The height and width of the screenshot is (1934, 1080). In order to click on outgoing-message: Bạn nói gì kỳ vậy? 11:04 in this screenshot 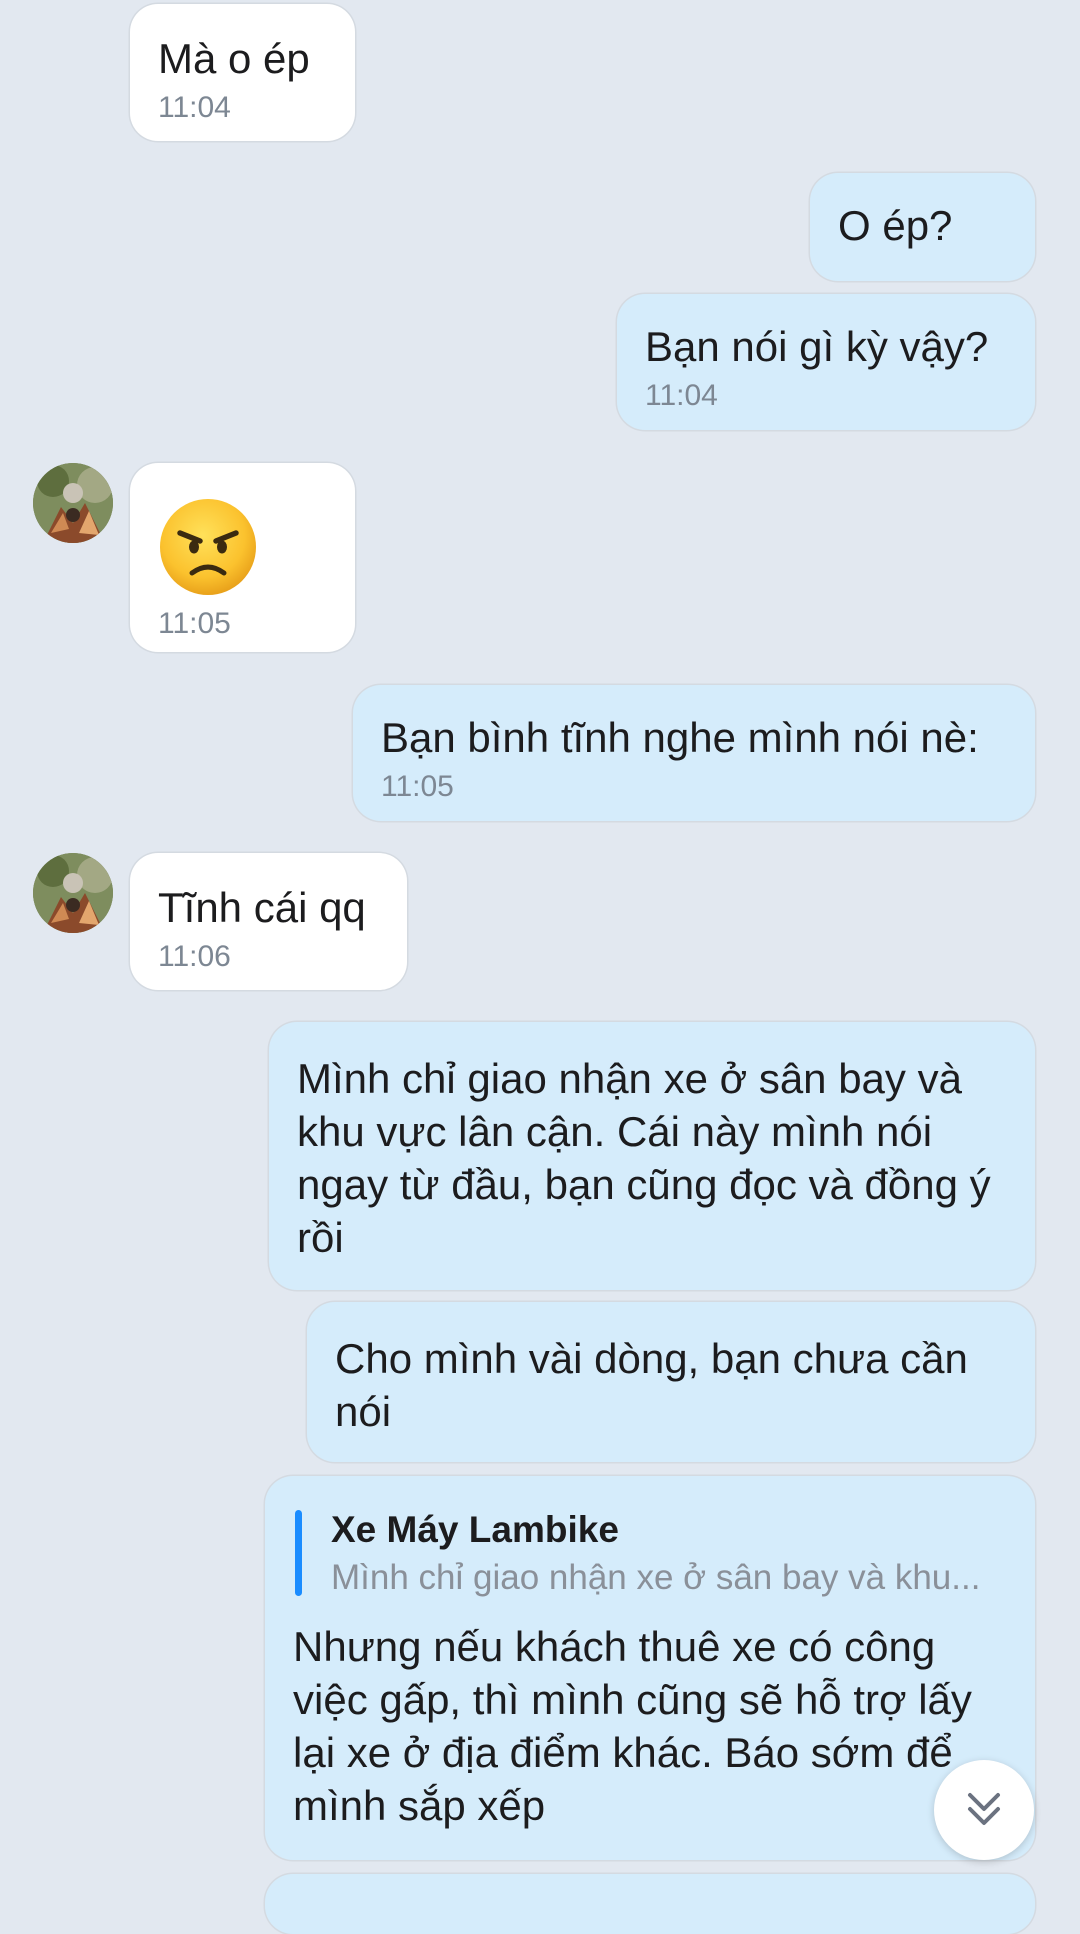, I will do `click(826, 362)`.